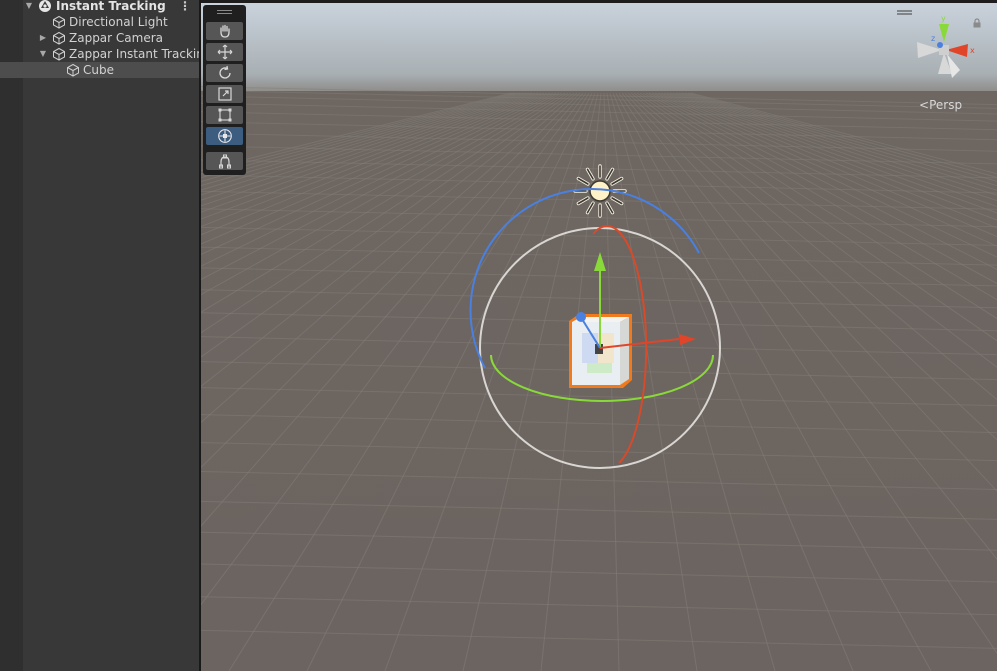 The width and height of the screenshot is (997, 671). I want to click on scene-tools-overlay, so click(224, 90).